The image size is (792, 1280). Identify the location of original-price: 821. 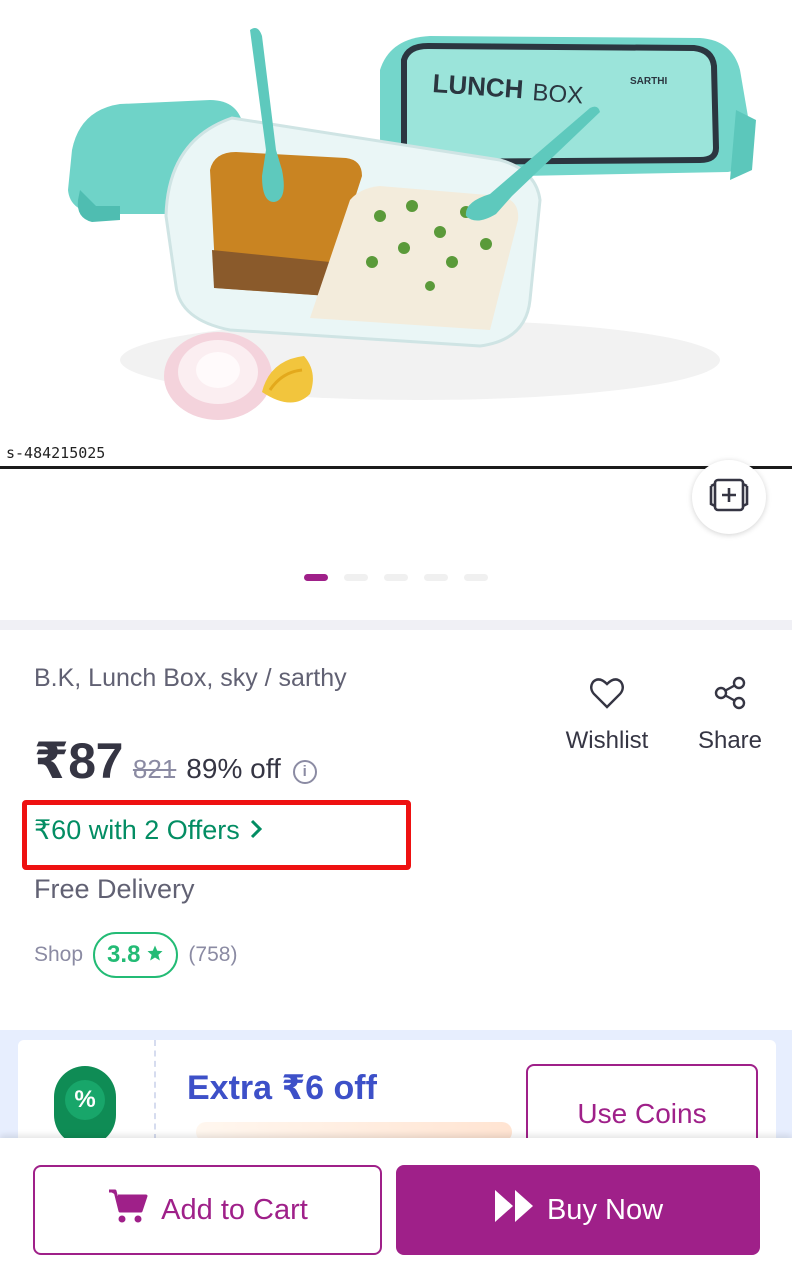
(154, 769).